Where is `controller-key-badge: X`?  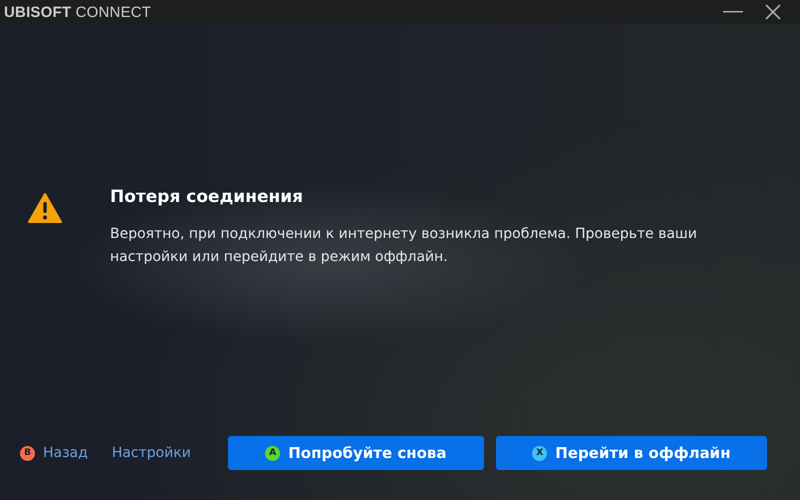
controller-key-badge: X is located at coordinates (540, 453).